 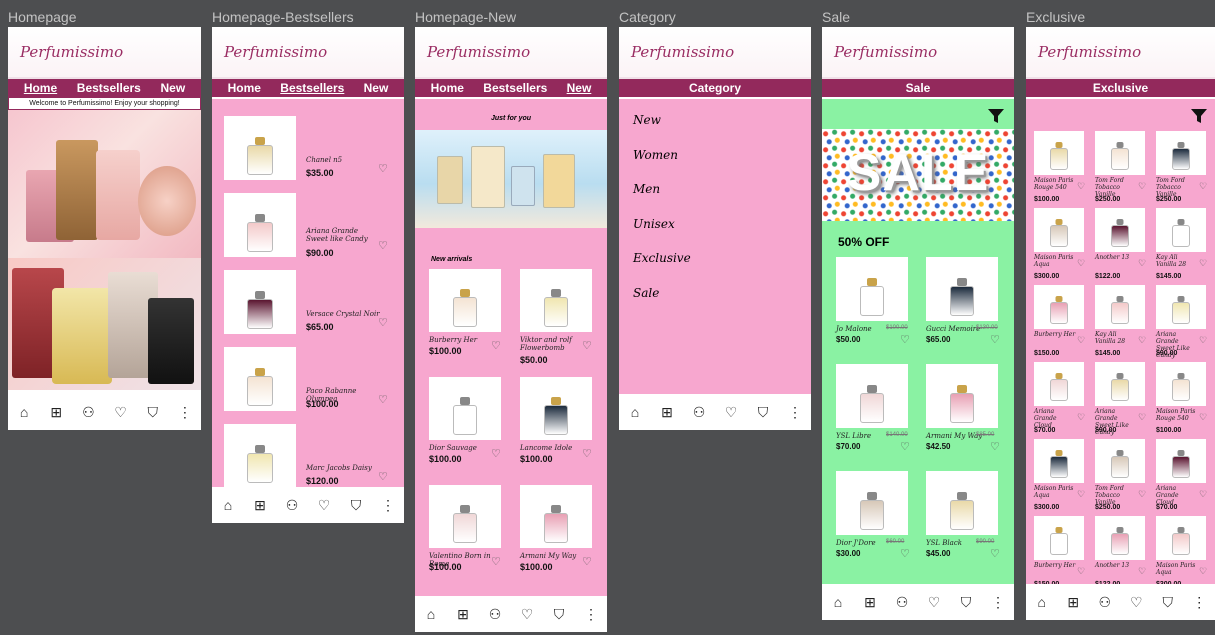 What do you see at coordinates (309, 302) in the screenshot?
I see `product-row: Versace Crystal Noir $65.00 ♡` at bounding box center [309, 302].